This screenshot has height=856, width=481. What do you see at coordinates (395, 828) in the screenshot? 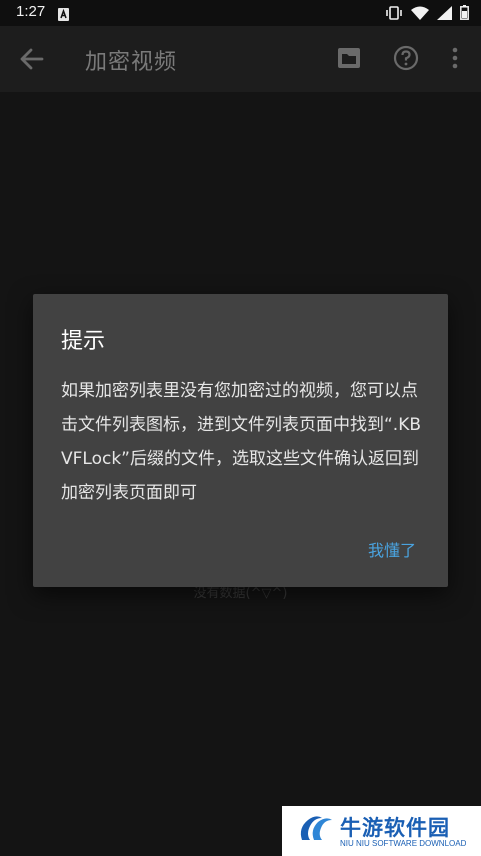
I see `watermark-name: 牛游软件园` at bounding box center [395, 828].